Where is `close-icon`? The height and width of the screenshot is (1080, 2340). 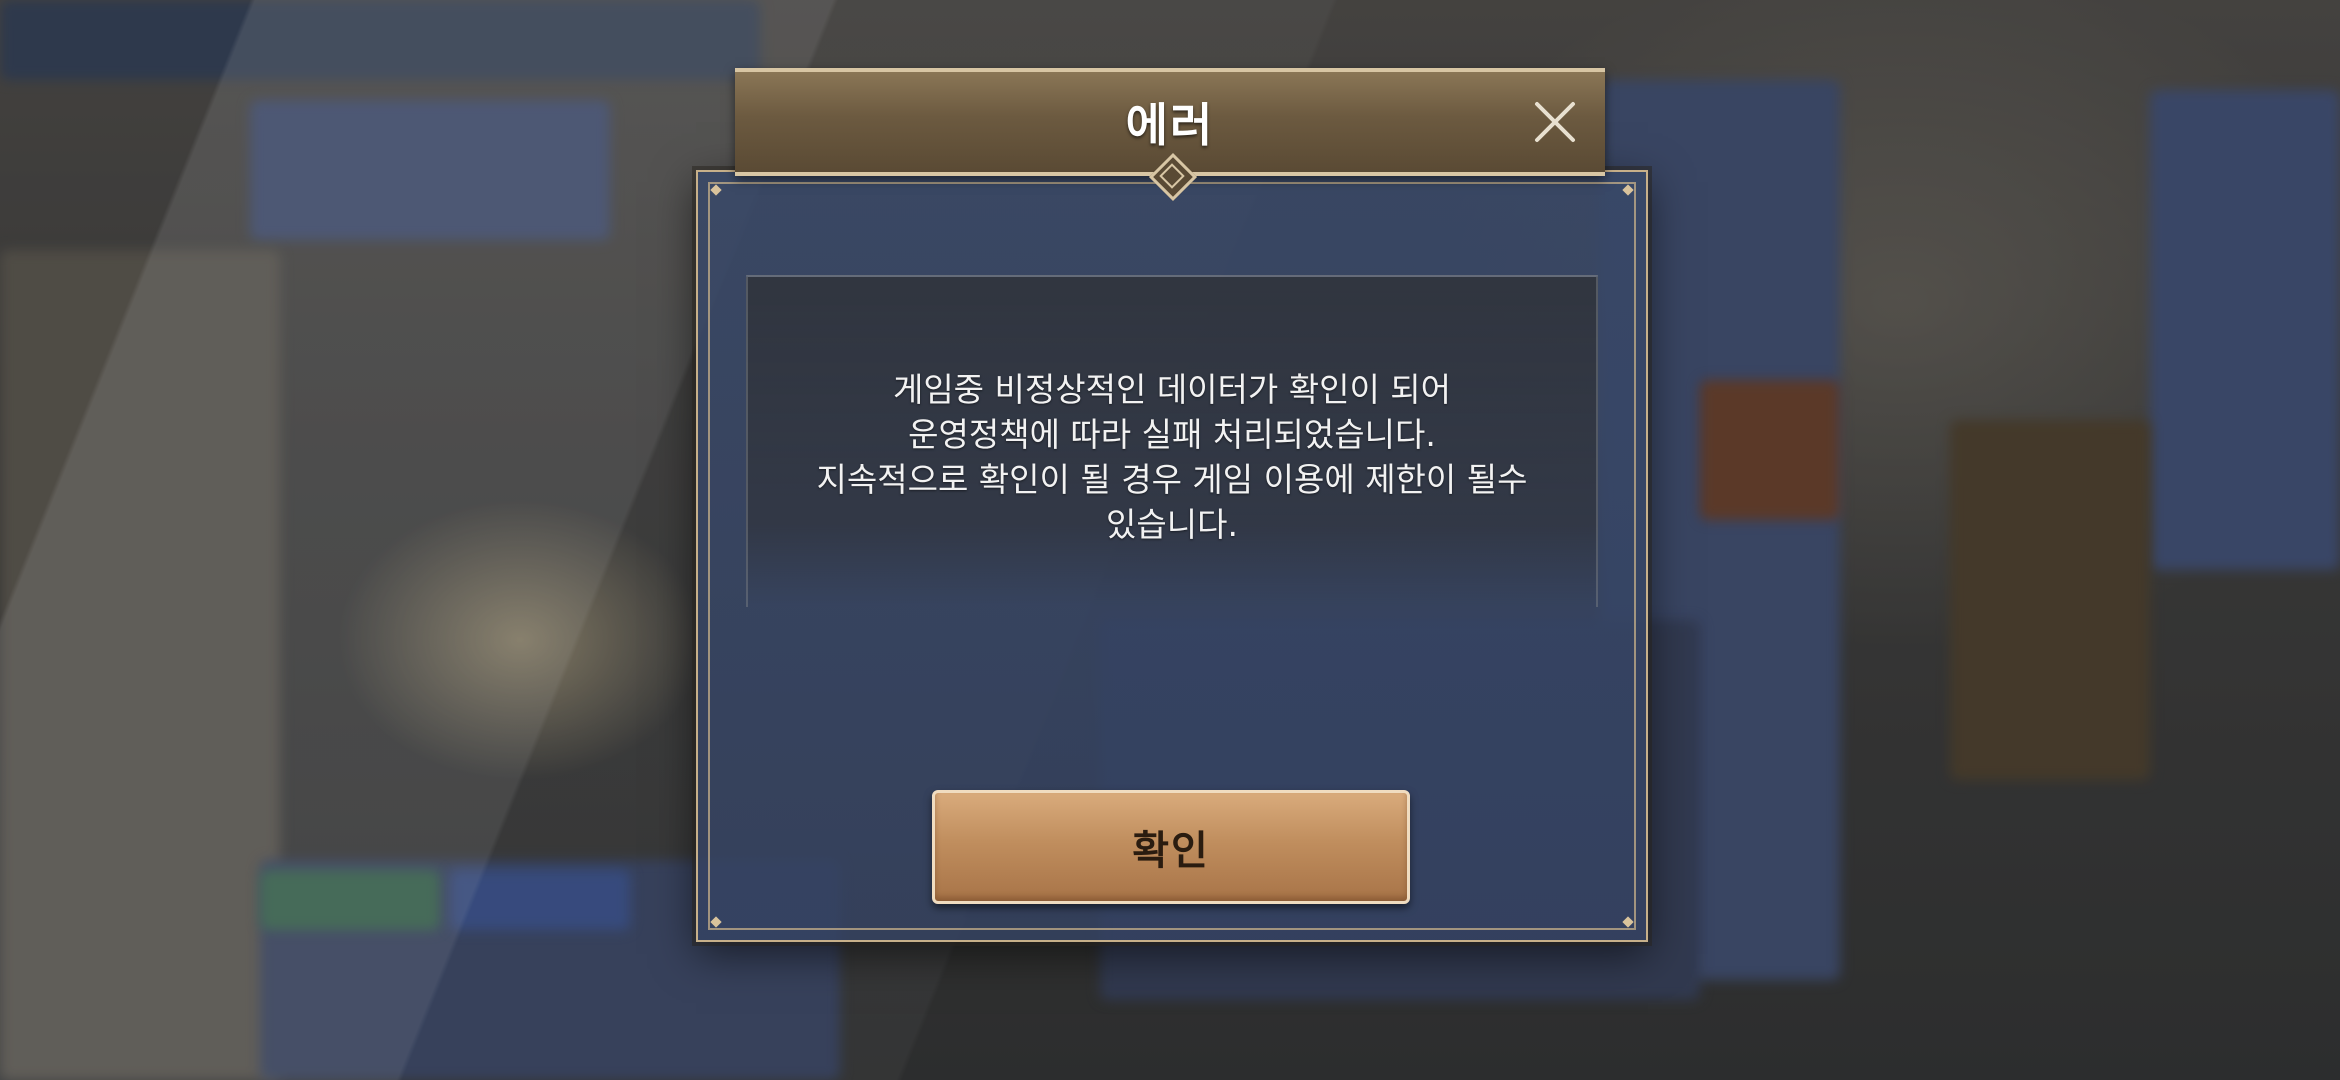 close-icon is located at coordinates (1555, 122).